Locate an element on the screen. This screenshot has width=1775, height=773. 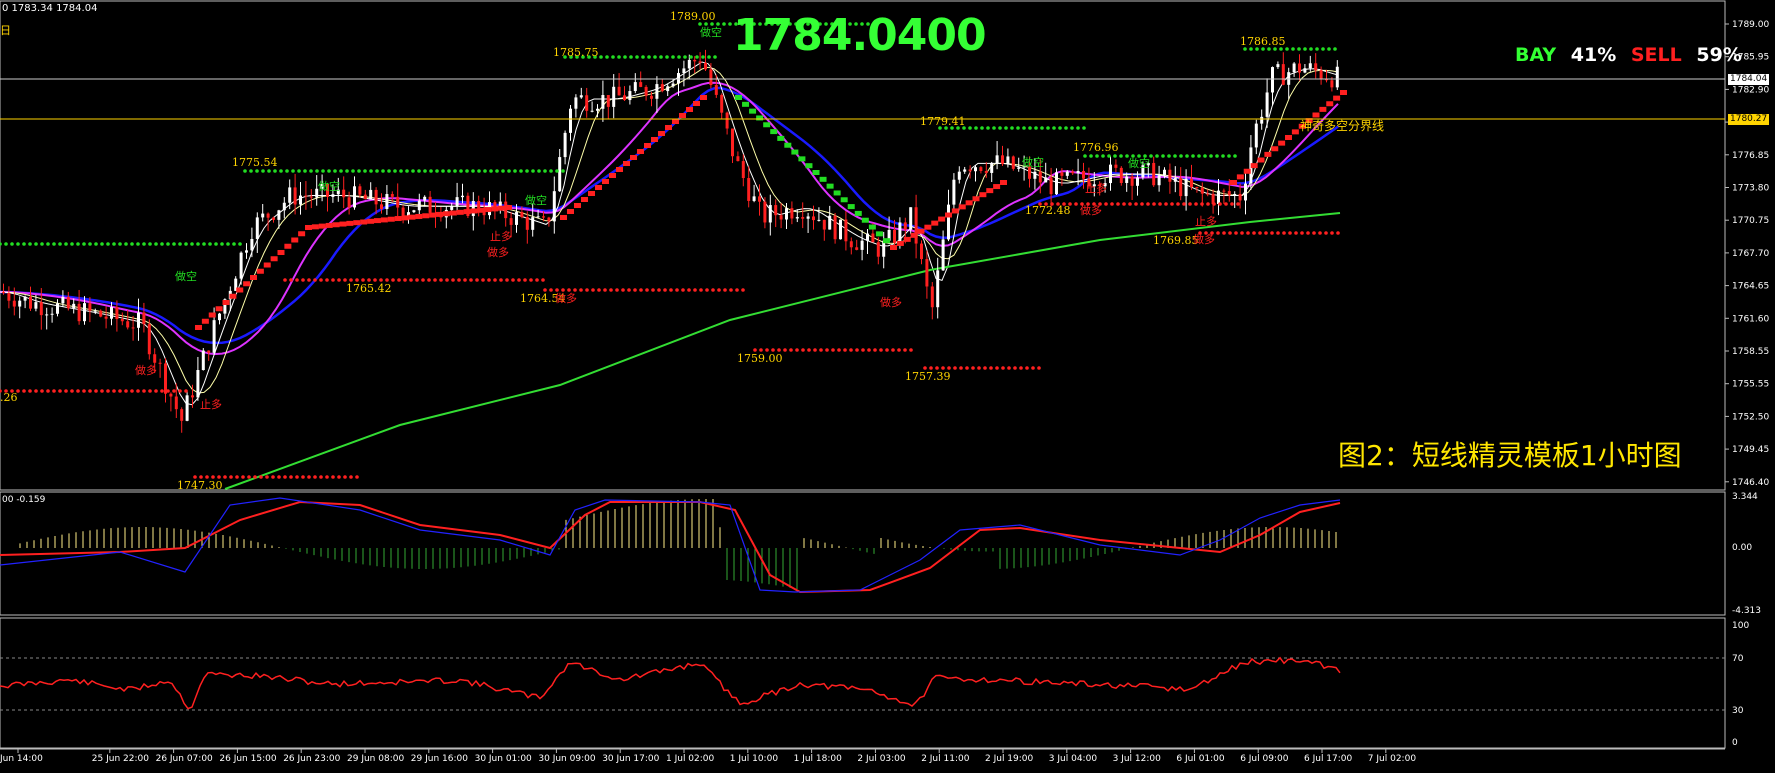
price-level-label: 1776.96 is located at coordinates (1096, 147).